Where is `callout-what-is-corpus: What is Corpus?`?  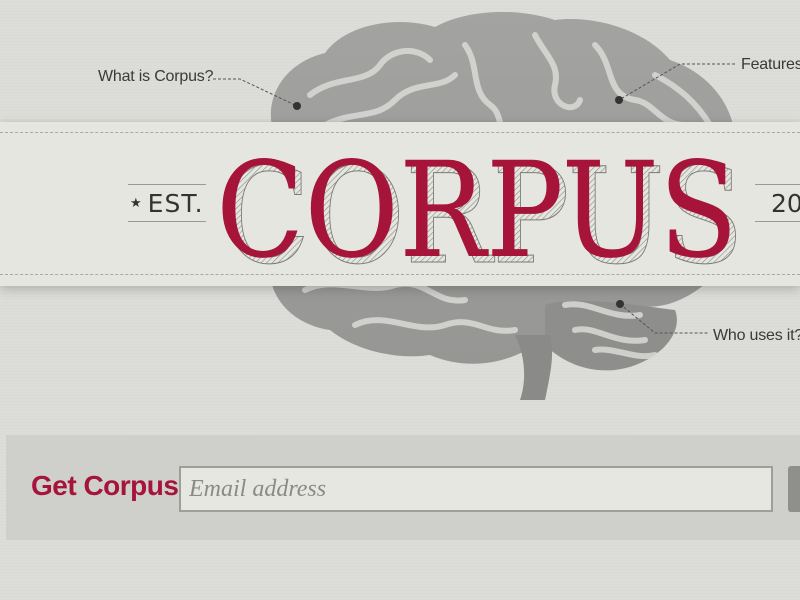 callout-what-is-corpus: What is Corpus? is located at coordinates (155, 77).